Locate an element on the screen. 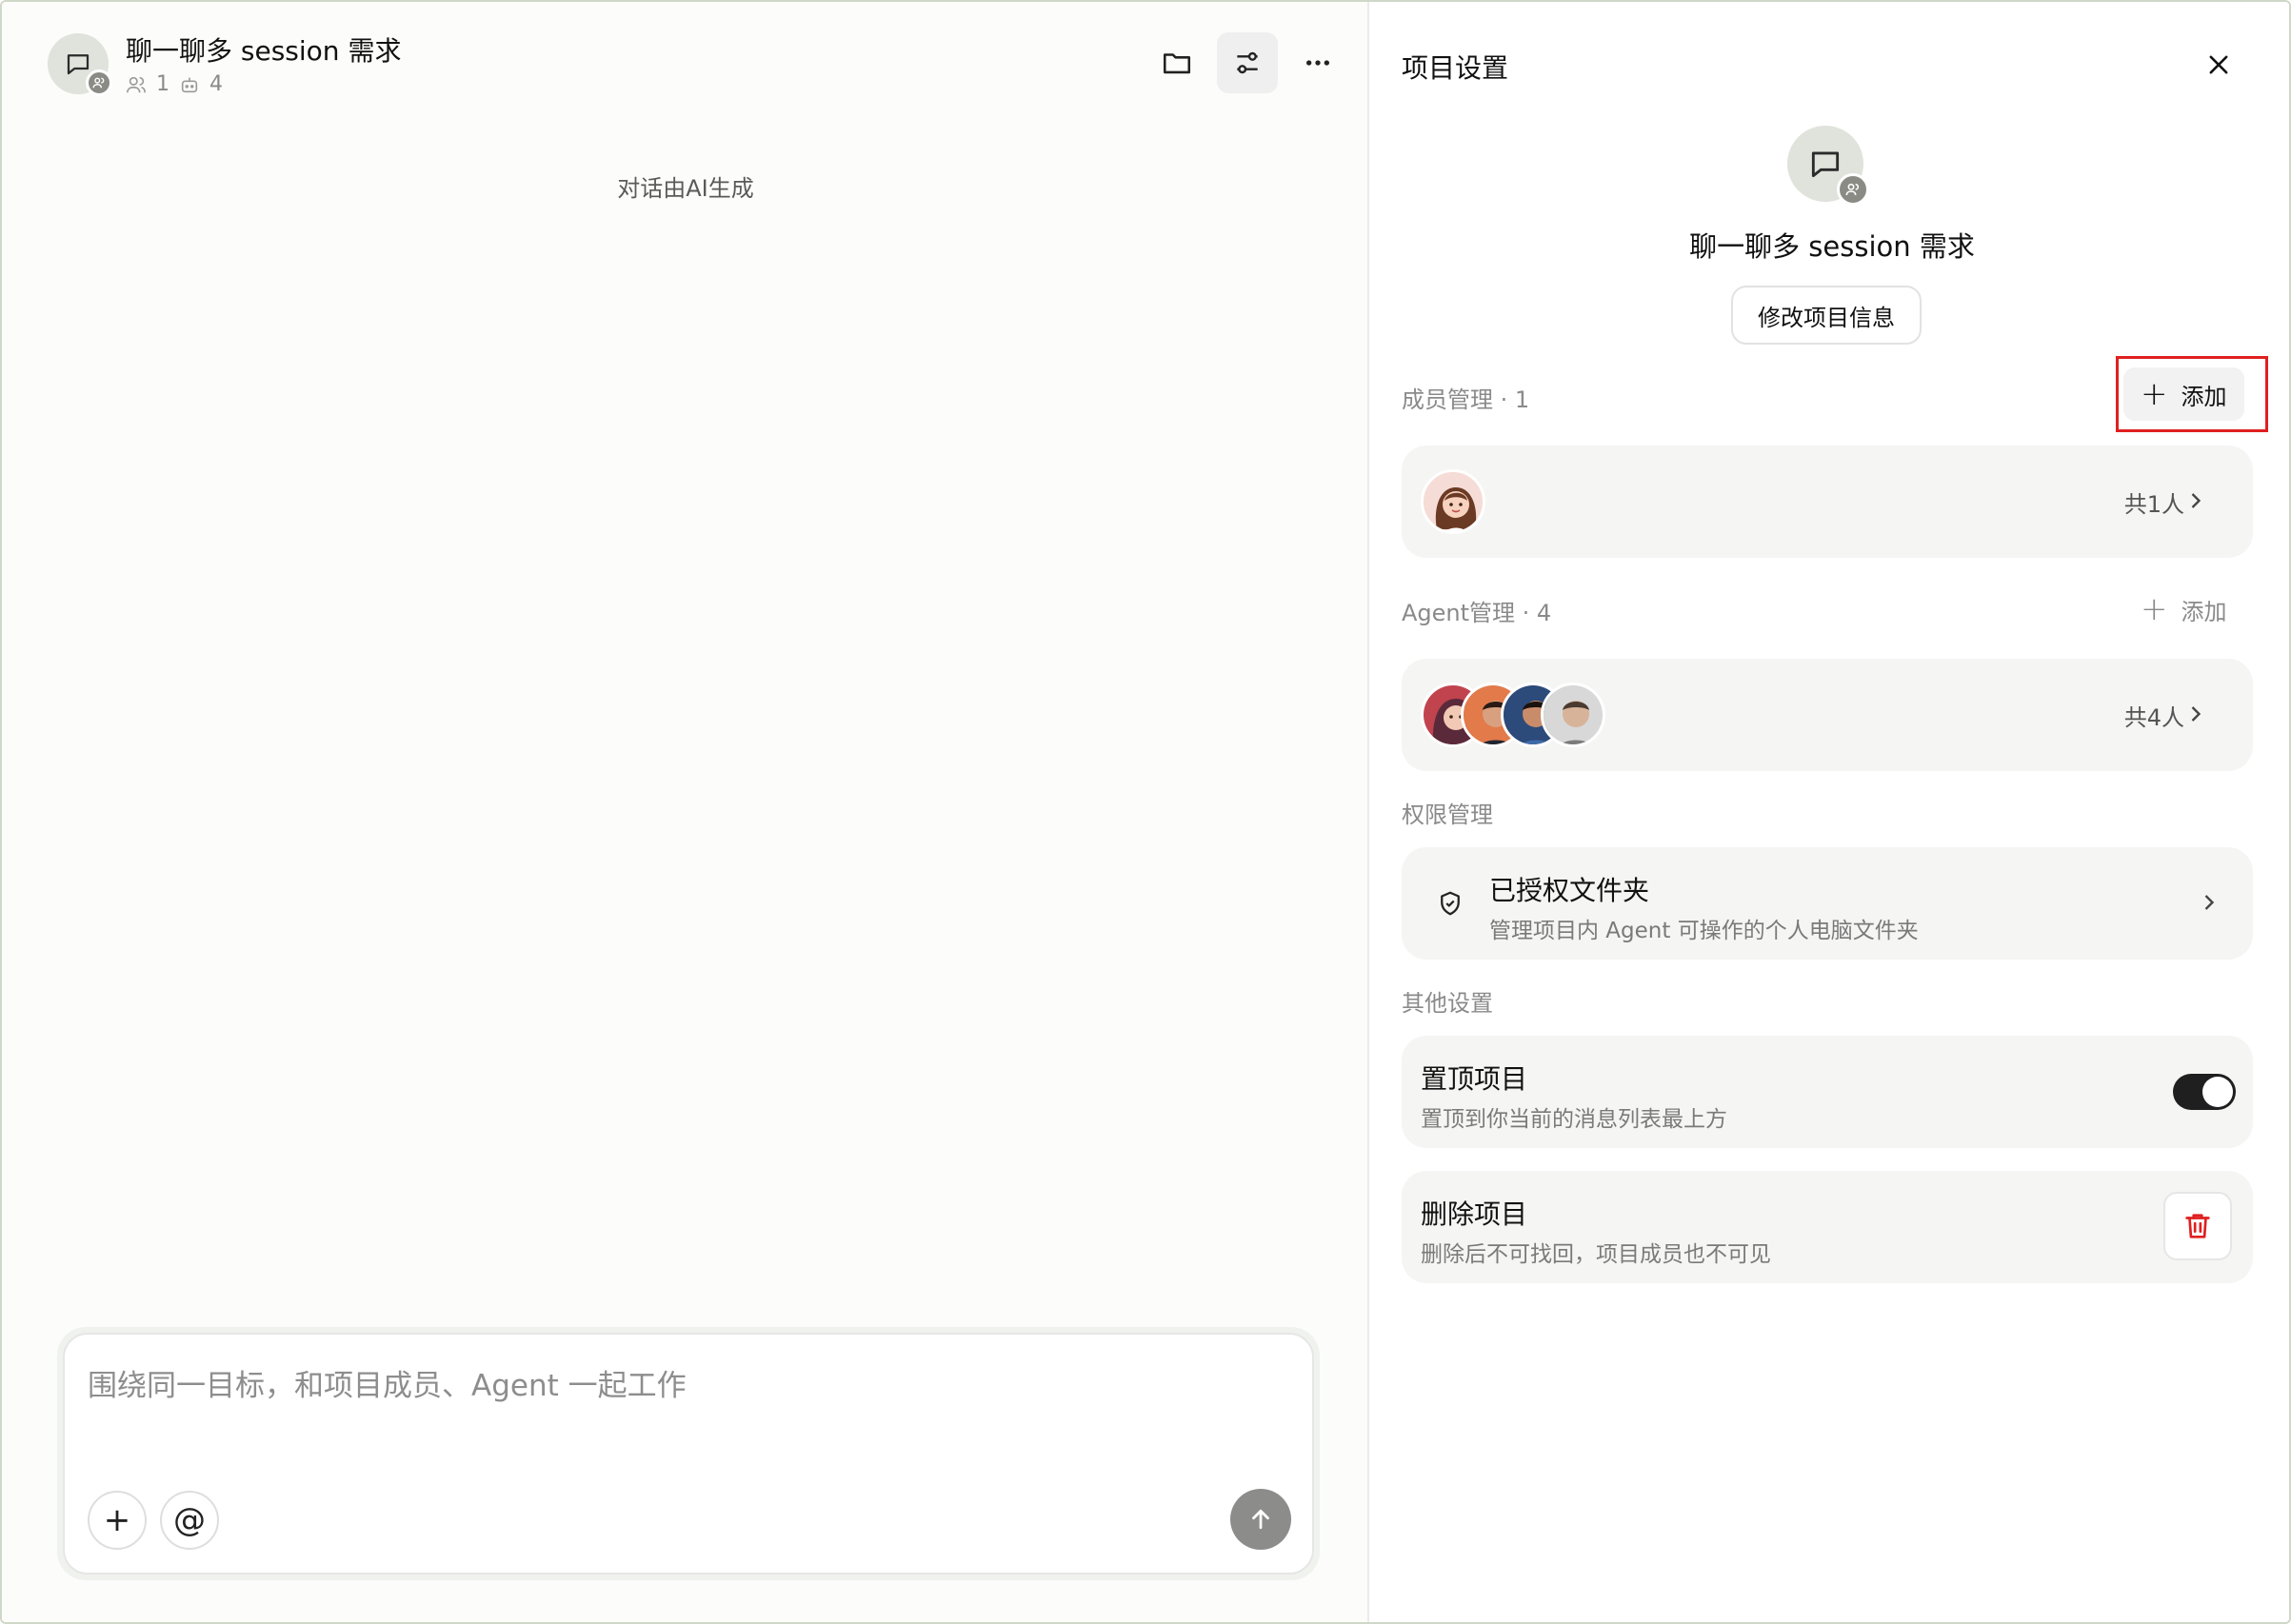 The height and width of the screenshot is (1624, 2291). pin-project-subtitle: 置顶到你当前的消息列表最上方 is located at coordinates (1574, 1119).